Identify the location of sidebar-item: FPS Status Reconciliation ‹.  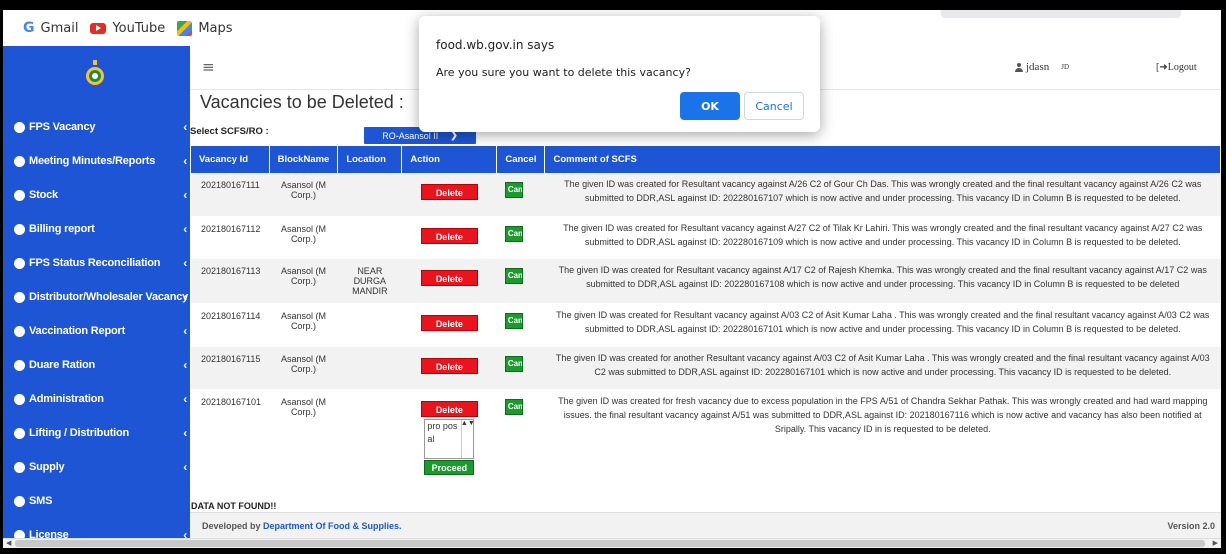
(96, 263).